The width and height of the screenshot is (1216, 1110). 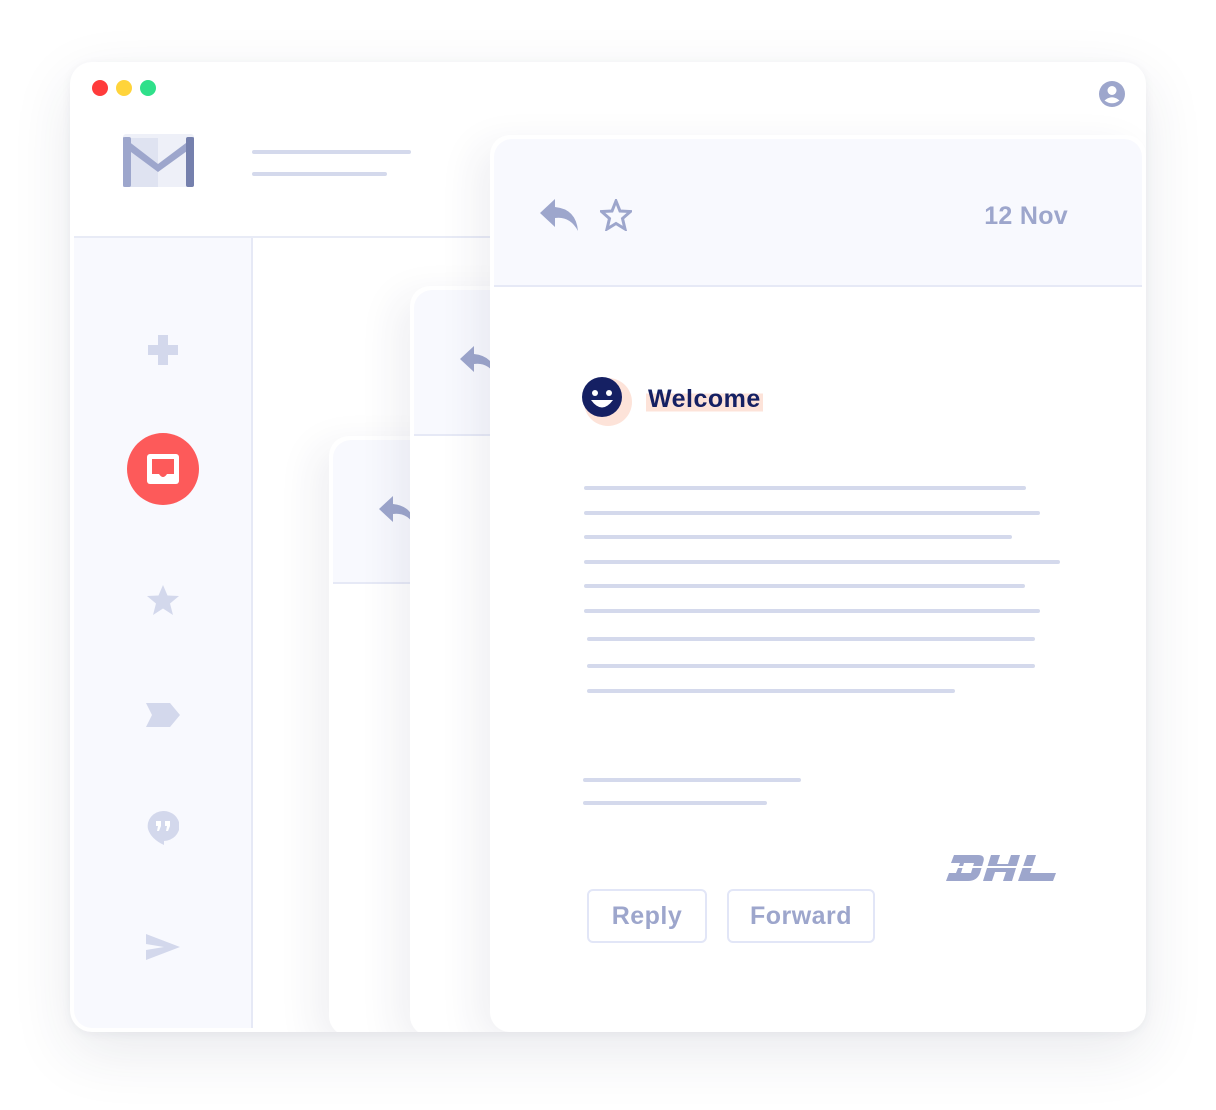 I want to click on email-header: 12 Nov, so click(x=818, y=213).